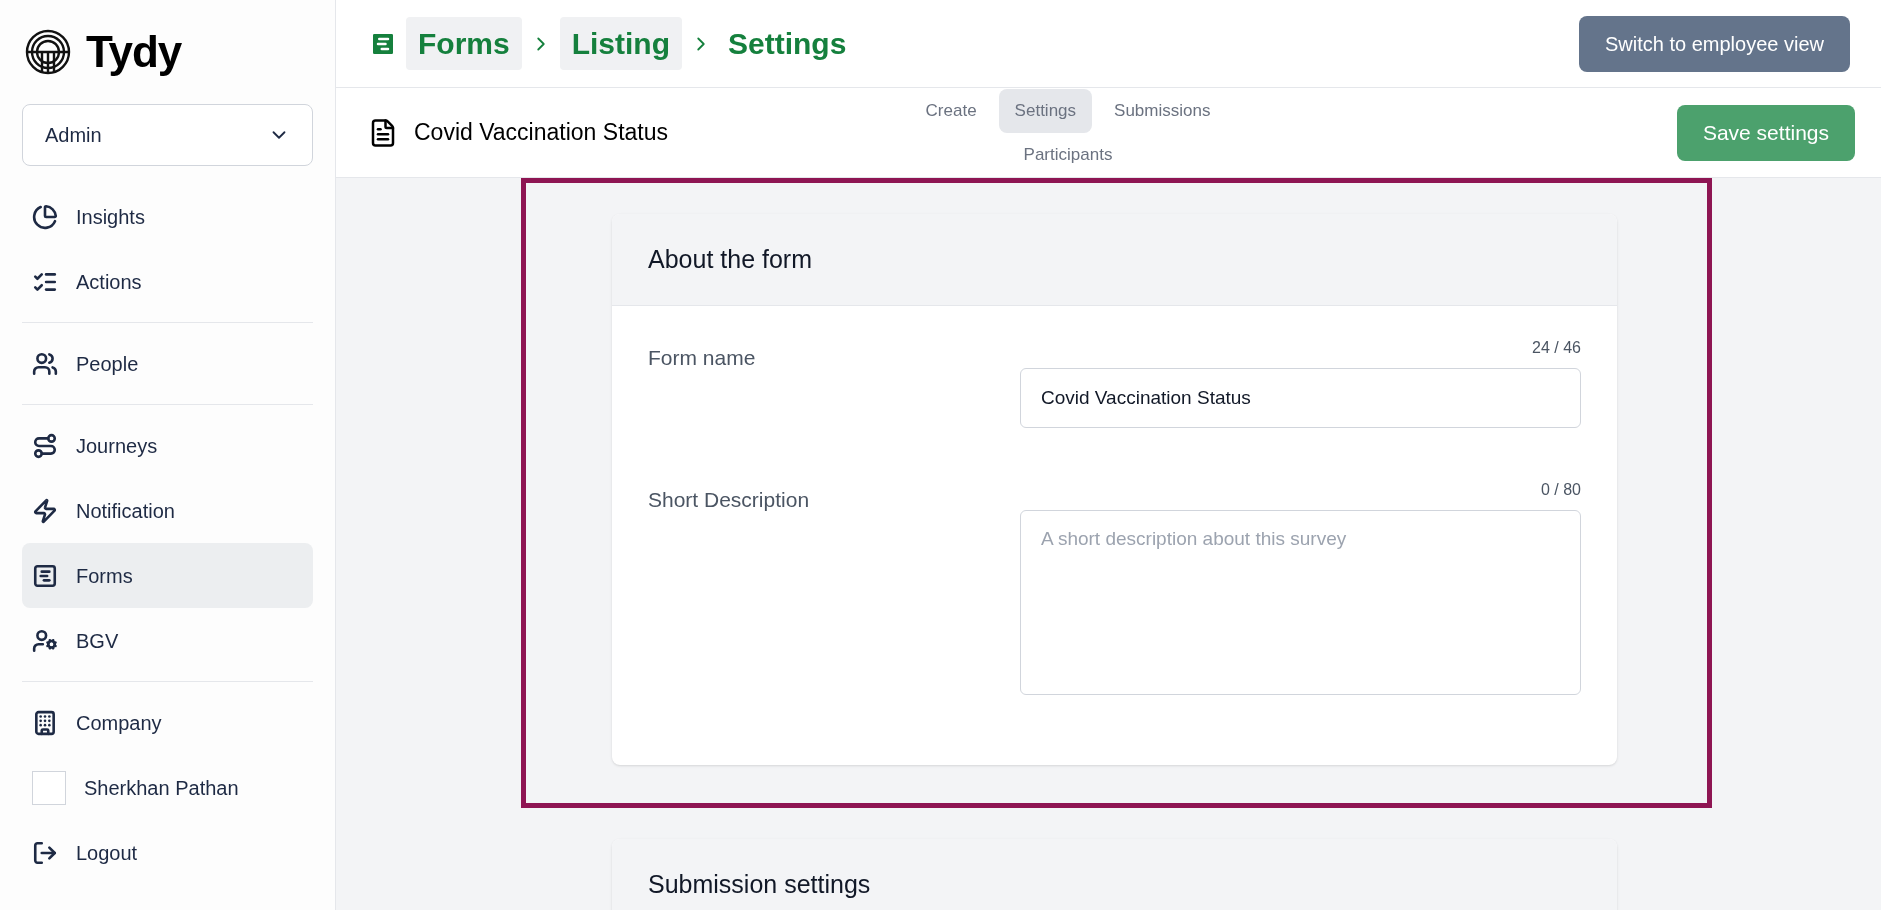 This screenshot has width=1881, height=910. I want to click on description-field: A short description about this survey, so click(1300, 602).